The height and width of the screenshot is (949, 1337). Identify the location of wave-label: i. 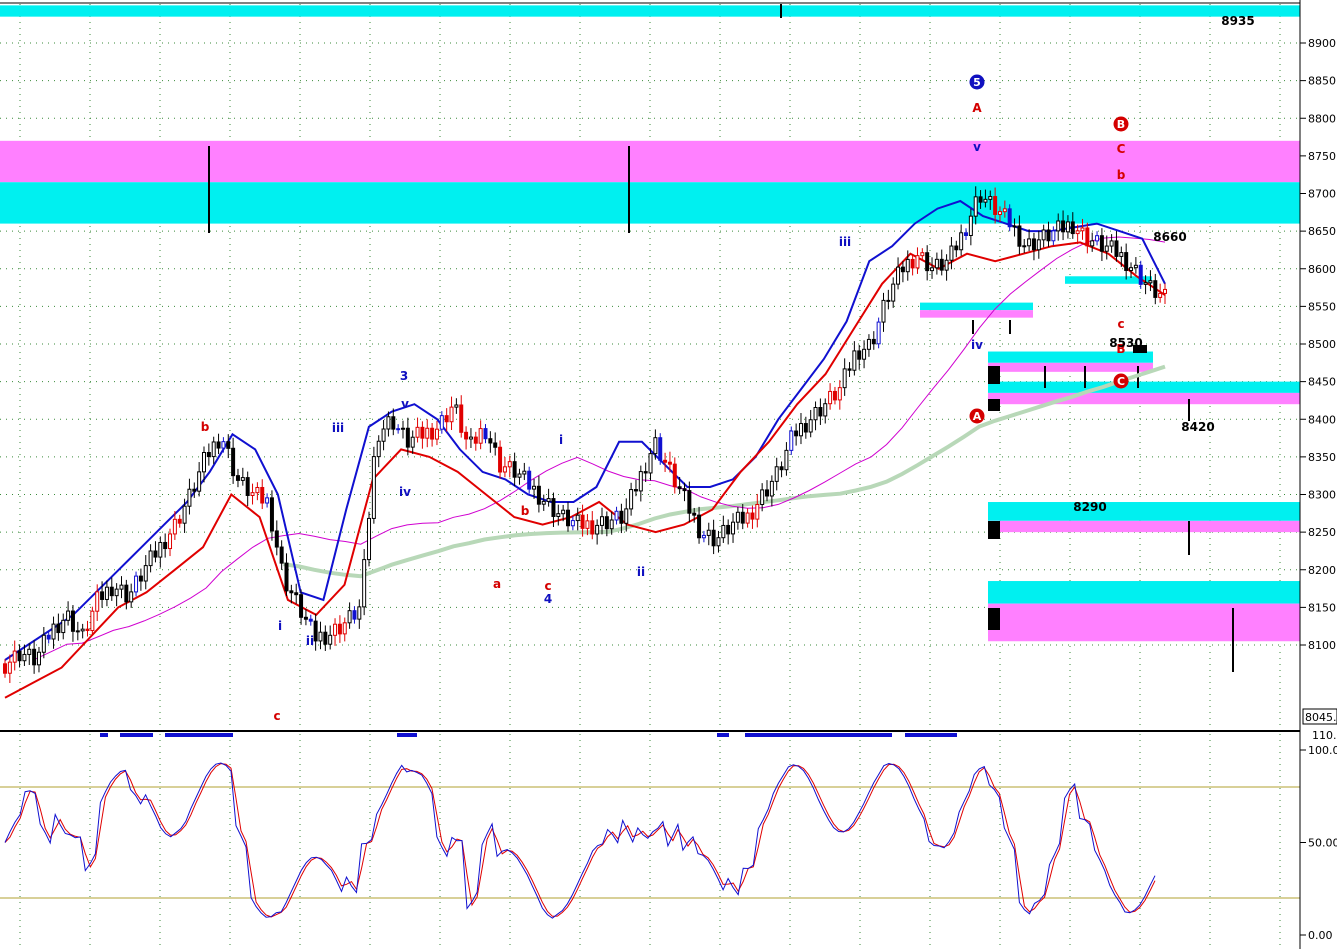
(561, 440).